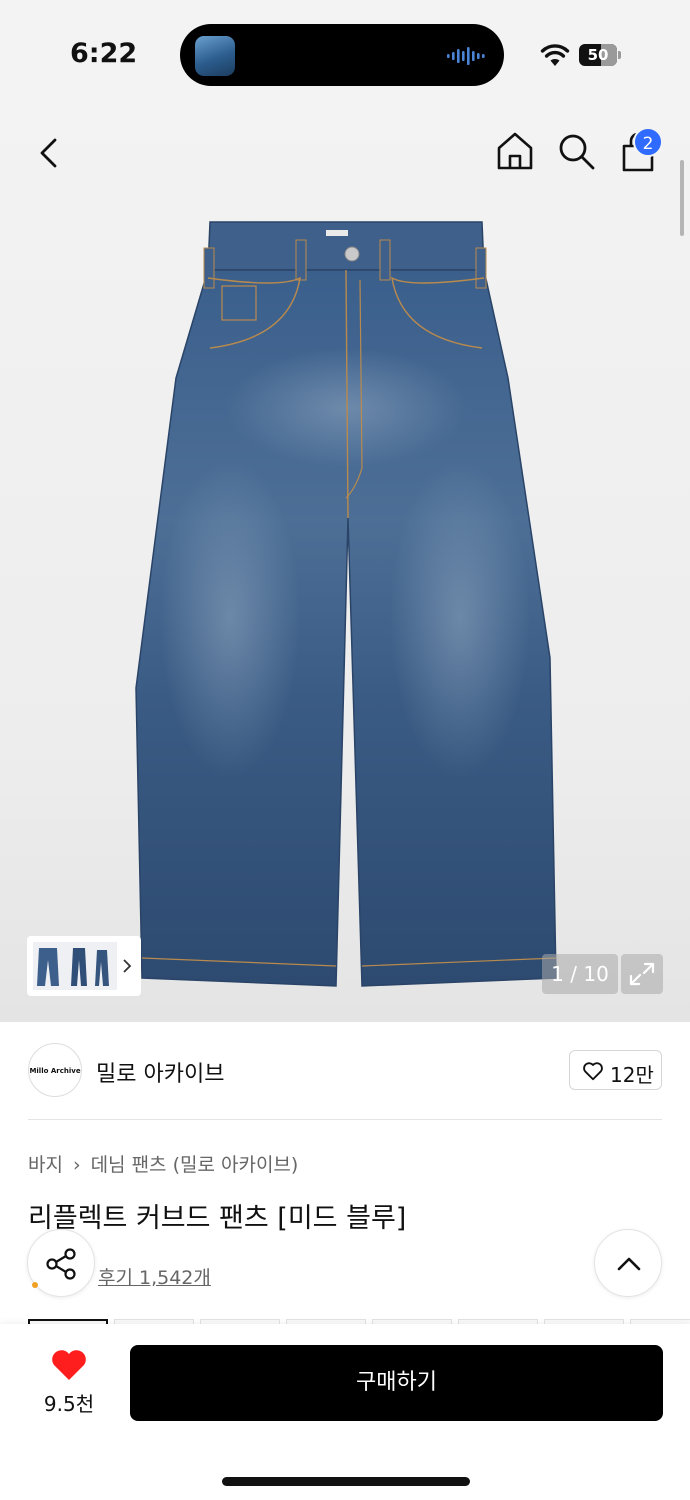  Describe the element at coordinates (682, 198) in the screenshot. I see `scrollbar` at that location.